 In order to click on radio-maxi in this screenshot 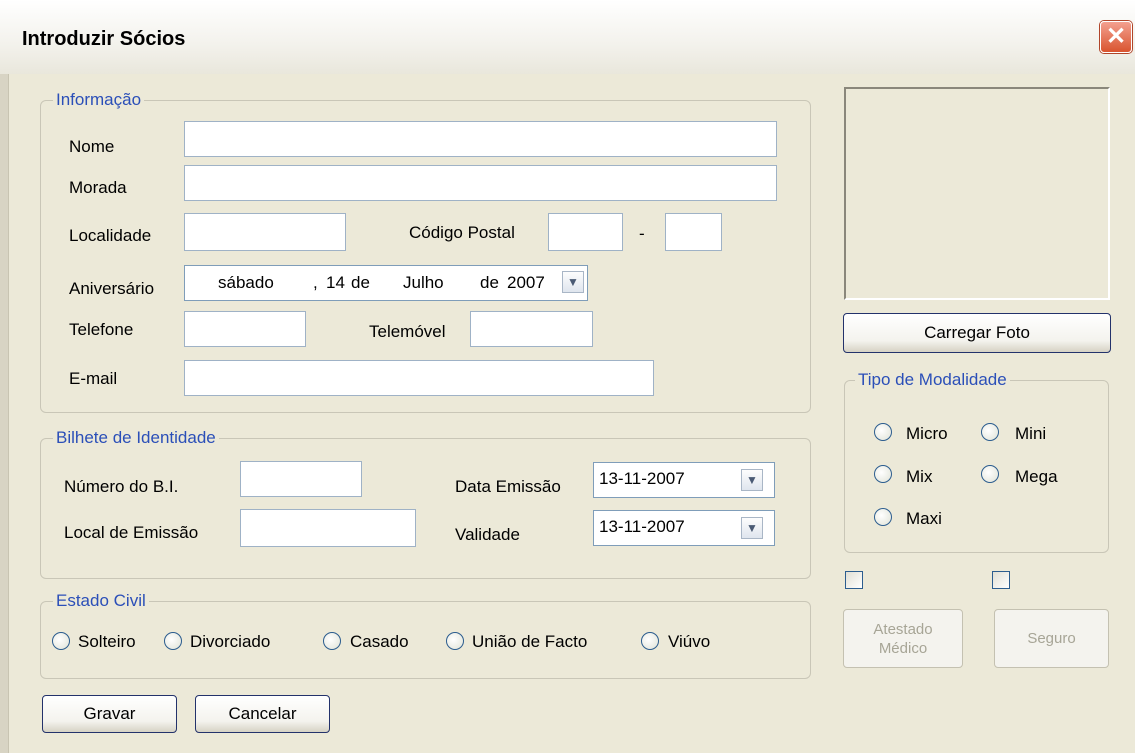, I will do `click(883, 517)`.